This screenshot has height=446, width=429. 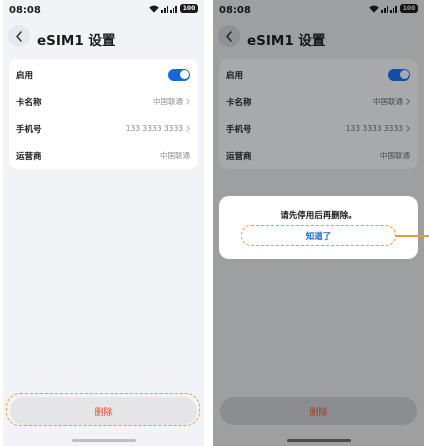 I want to click on alert-dialog: 请先停用后再删除。 知道了, so click(x=318, y=227).